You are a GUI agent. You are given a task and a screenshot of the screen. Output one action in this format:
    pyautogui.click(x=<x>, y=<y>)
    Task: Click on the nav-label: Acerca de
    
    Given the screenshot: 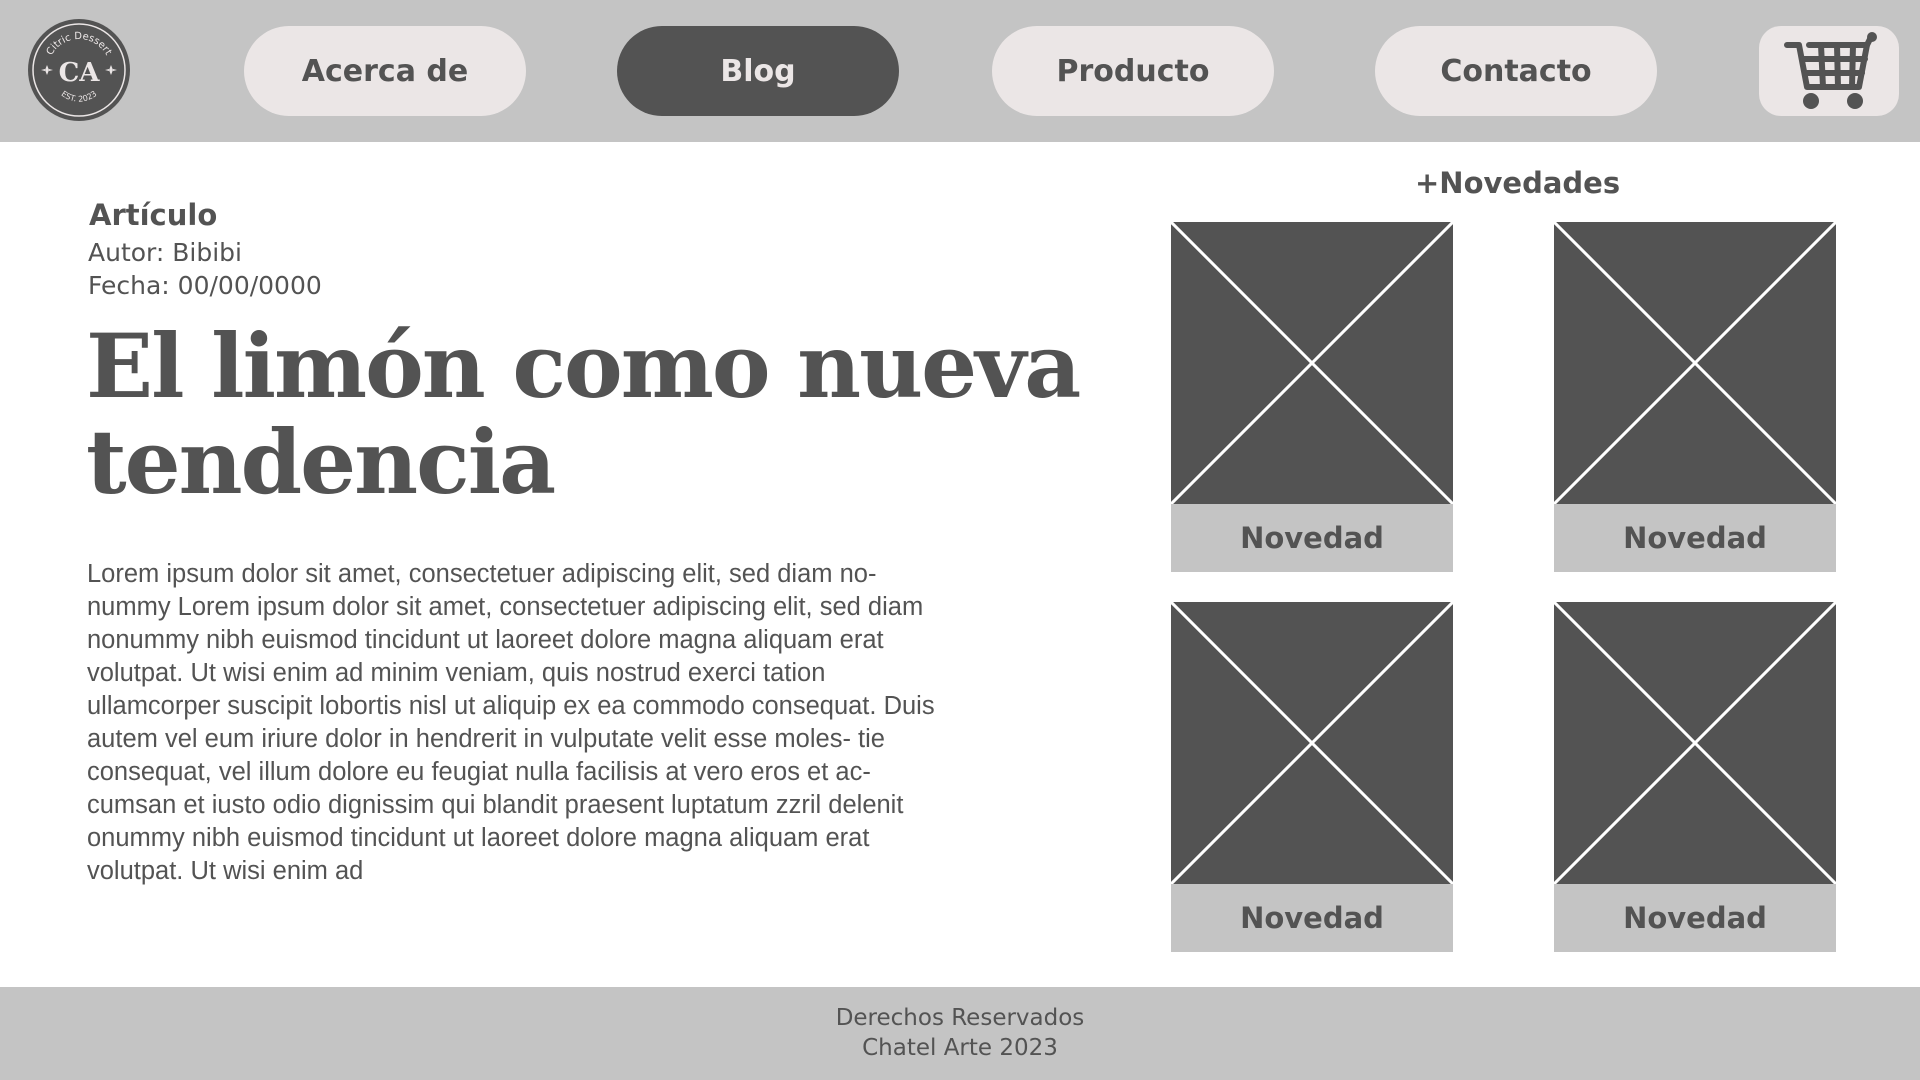 What is the action you would take?
    pyautogui.click(x=385, y=71)
    